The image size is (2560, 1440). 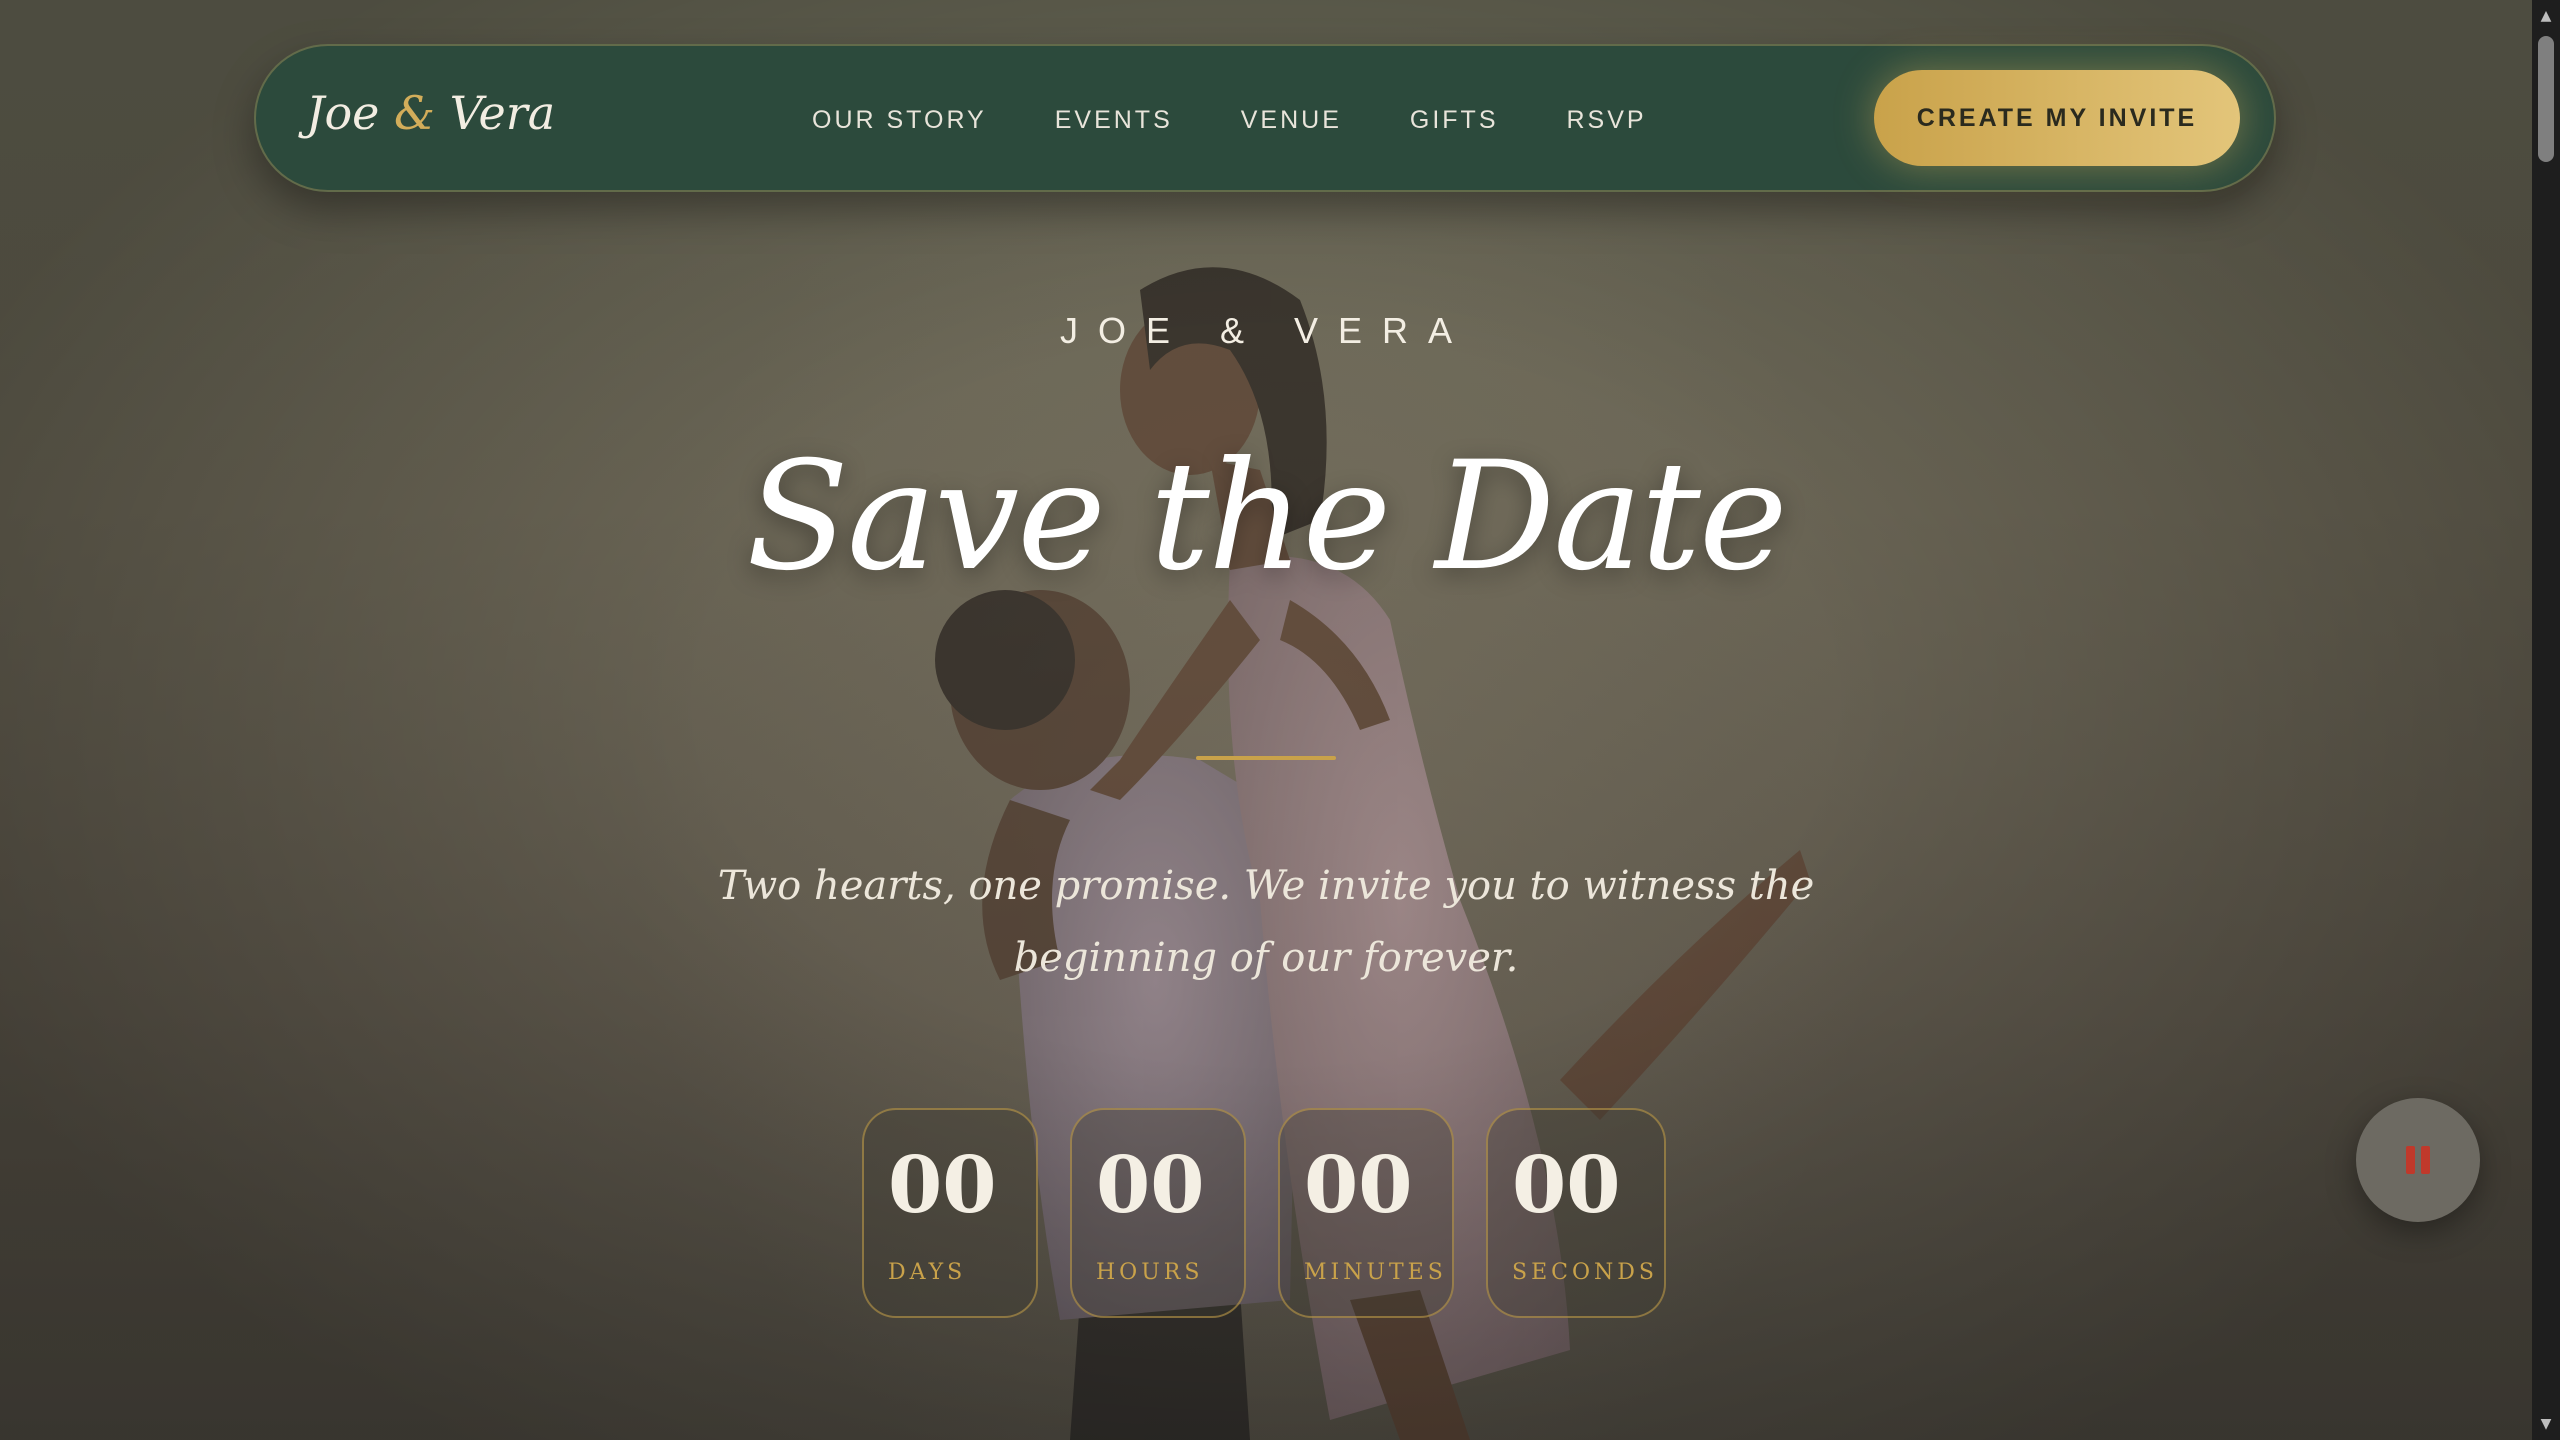 I want to click on page-title: Save the Date, so click(x=1266, y=517).